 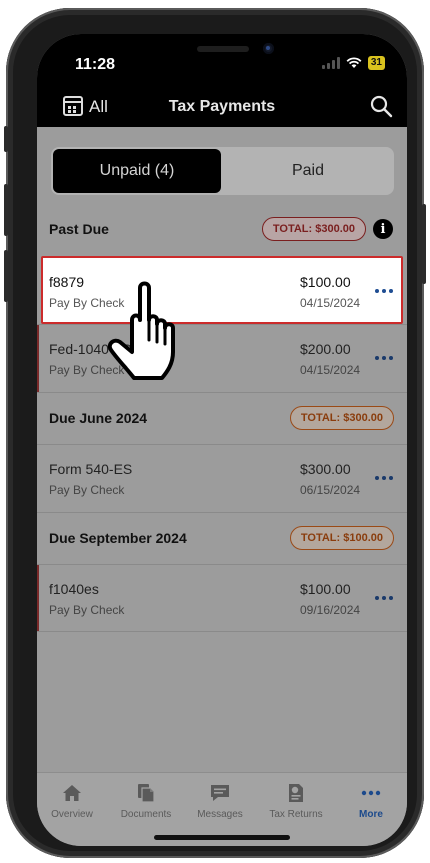 I want to click on volume-up-button, so click(x=6, y=210).